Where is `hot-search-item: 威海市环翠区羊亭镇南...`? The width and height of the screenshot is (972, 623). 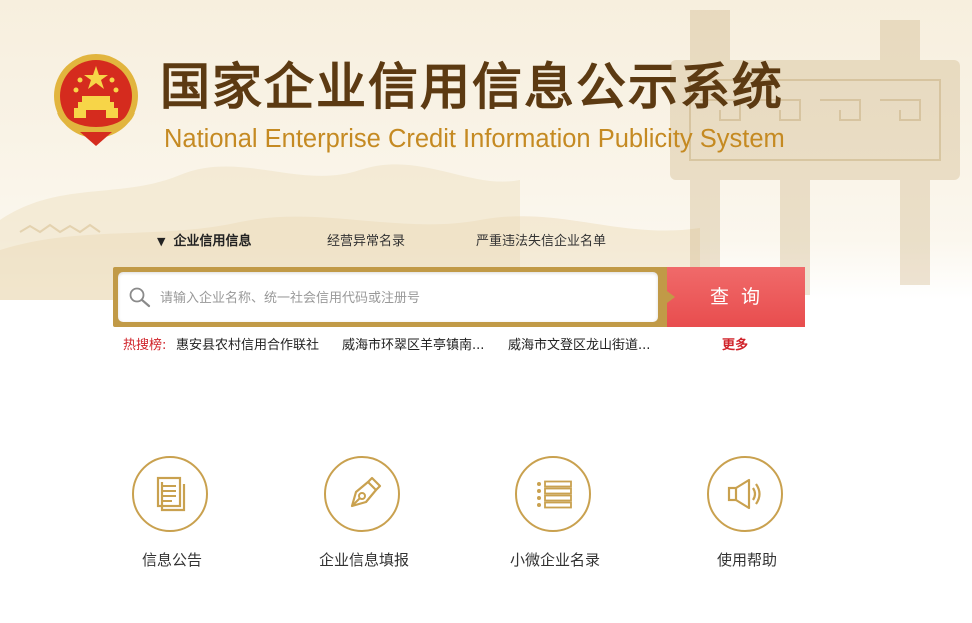
hot-search-item: 威海市环翠区羊亭镇南... is located at coordinates (413, 346).